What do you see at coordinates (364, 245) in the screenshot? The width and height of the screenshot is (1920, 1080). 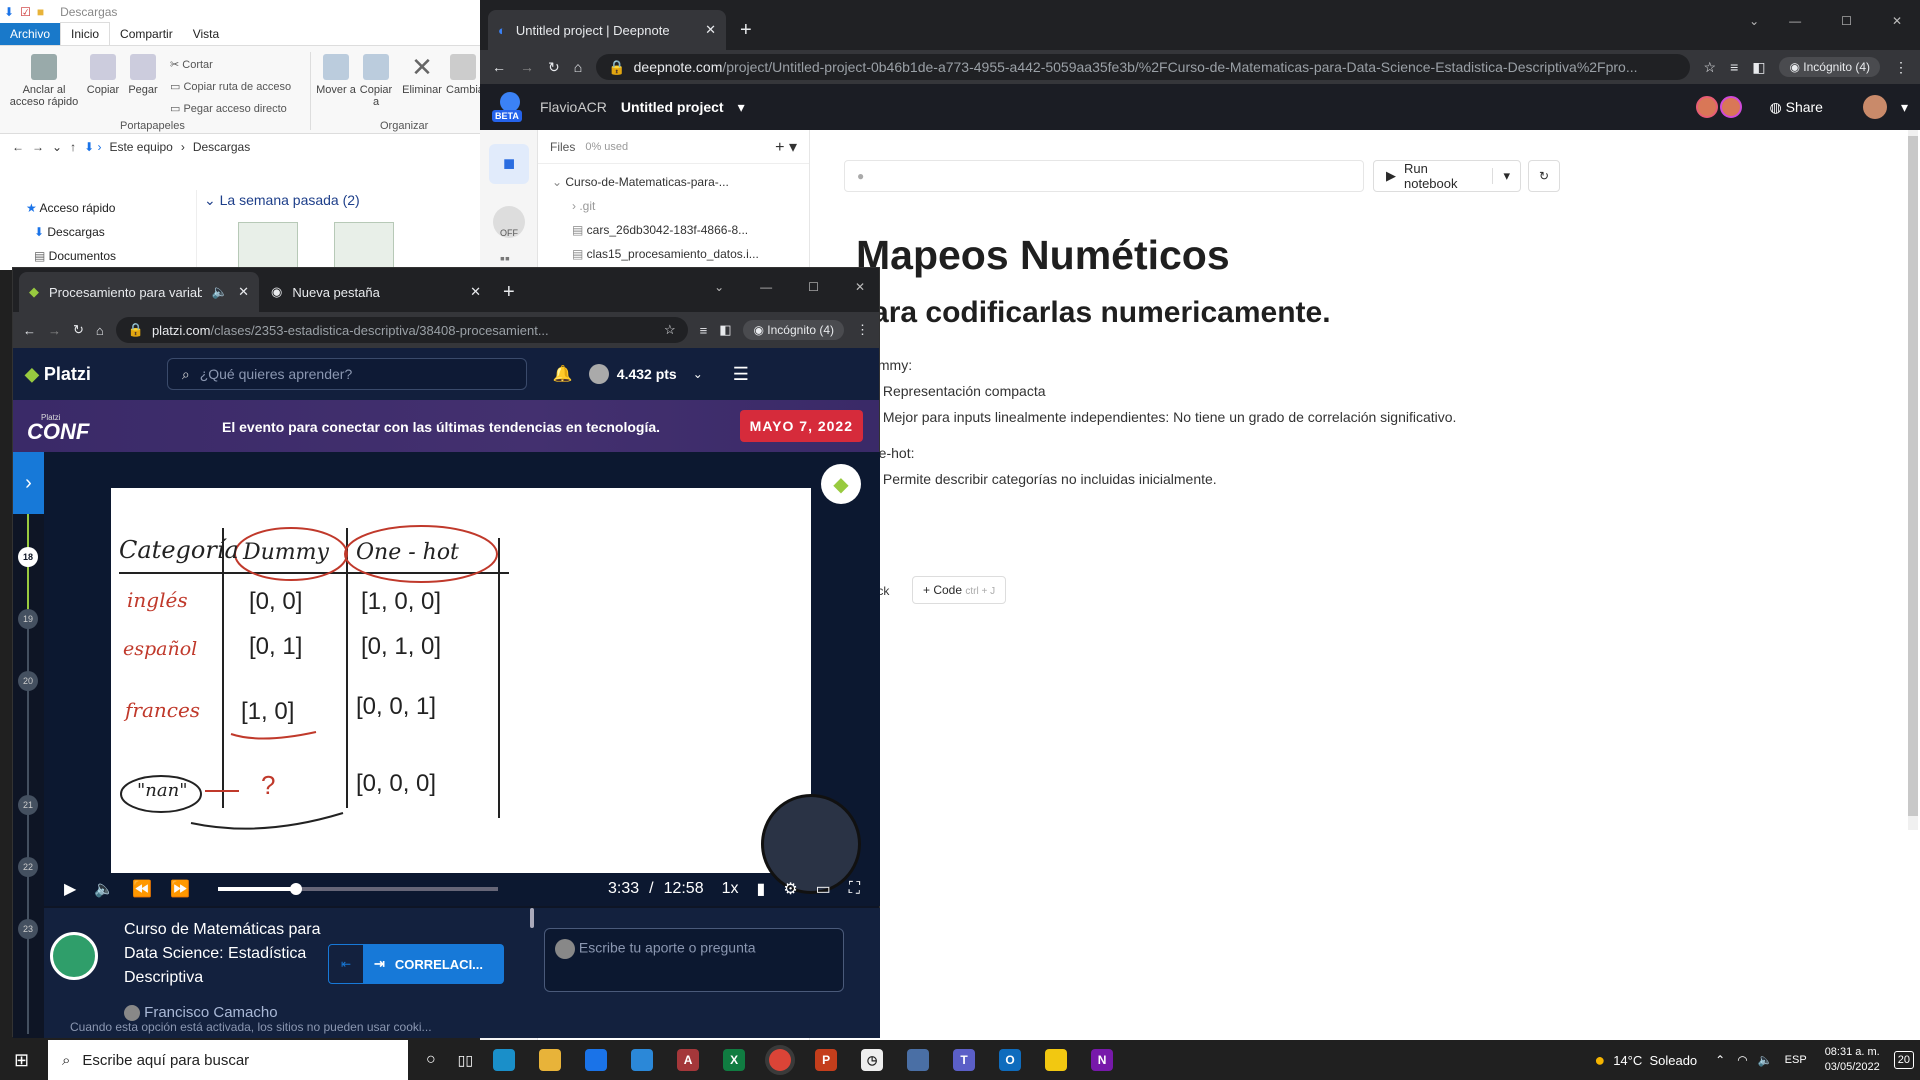 I see `excel-file-icon` at bounding box center [364, 245].